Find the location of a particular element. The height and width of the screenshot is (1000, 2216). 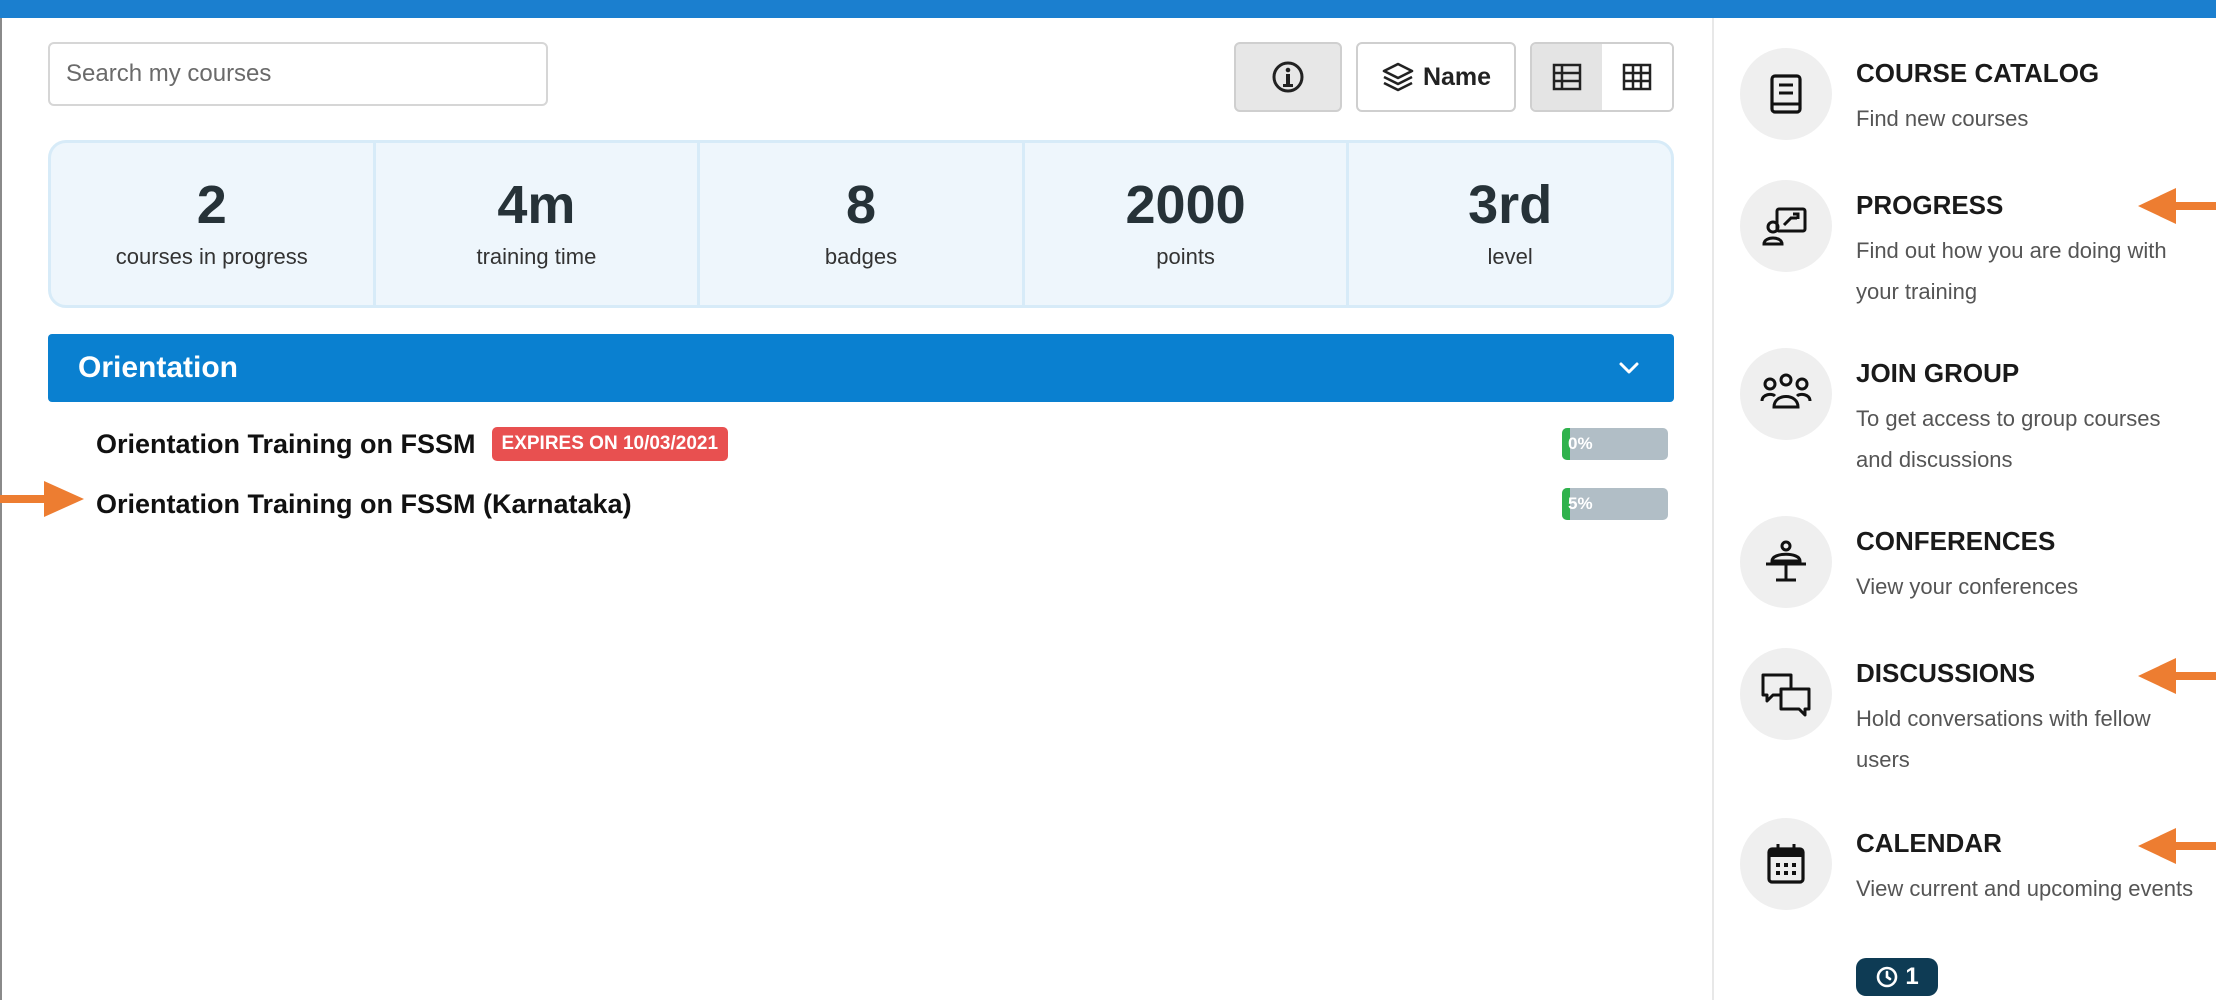

expiry-badge: EXPIRES ON 10/03/2021 is located at coordinates (610, 444).